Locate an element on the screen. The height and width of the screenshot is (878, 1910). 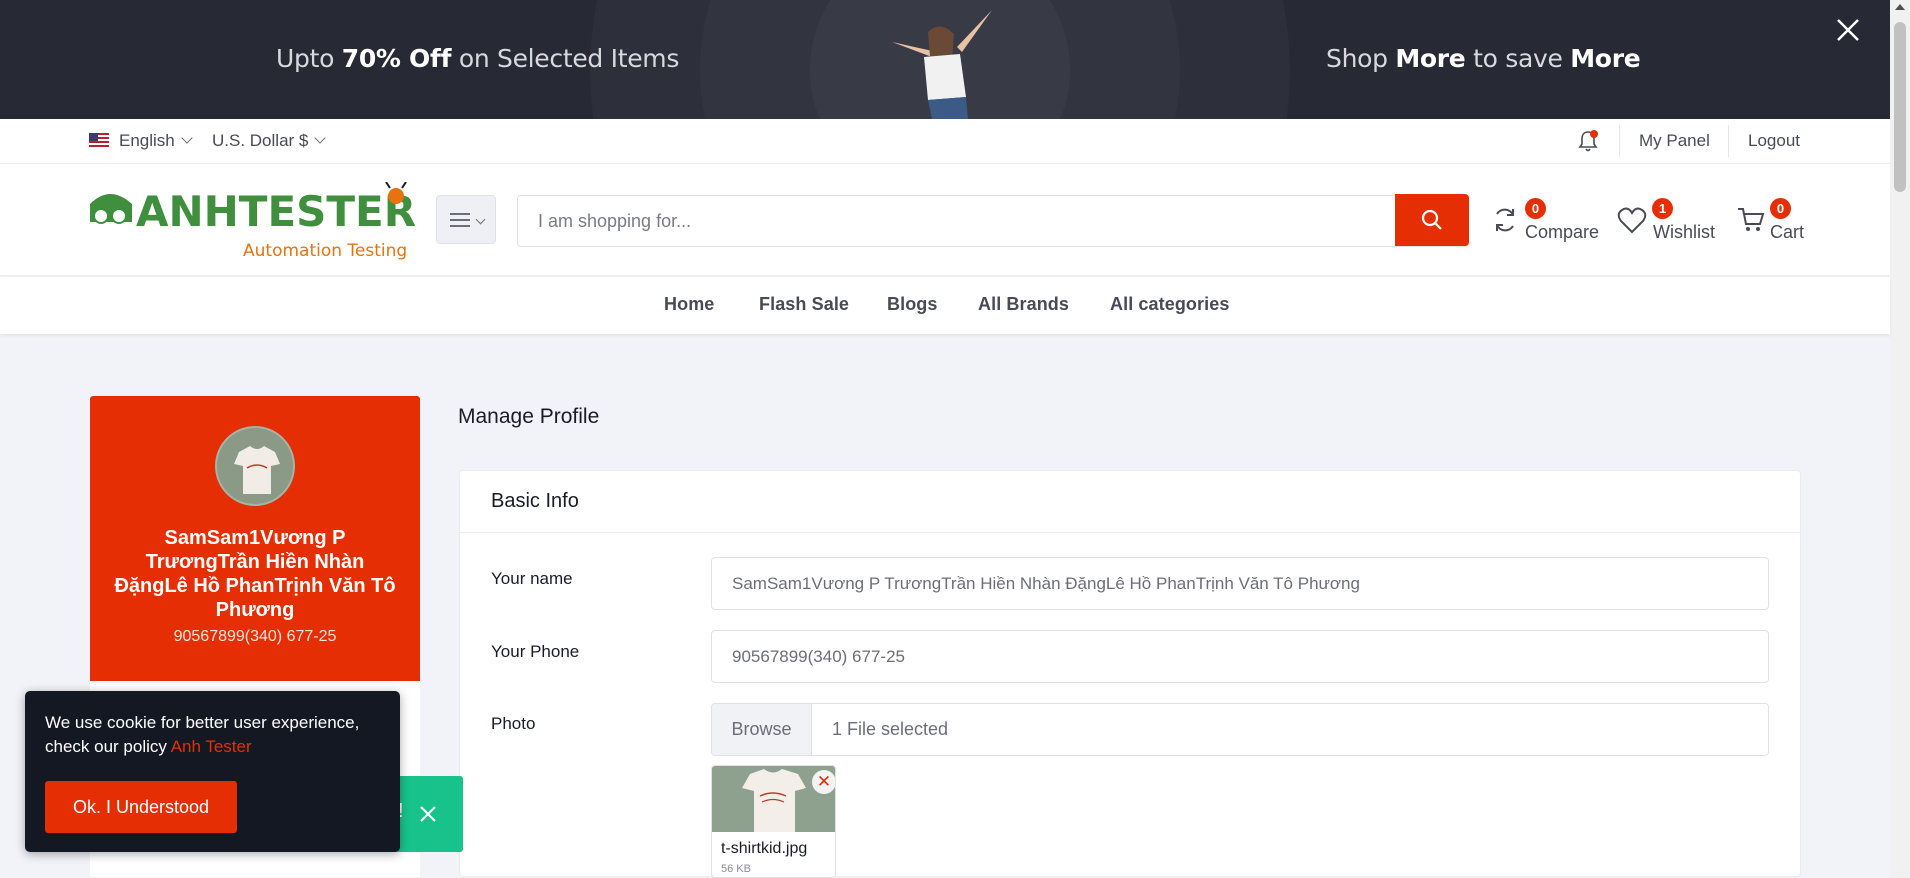
browse-button: Browse is located at coordinates (762, 729).